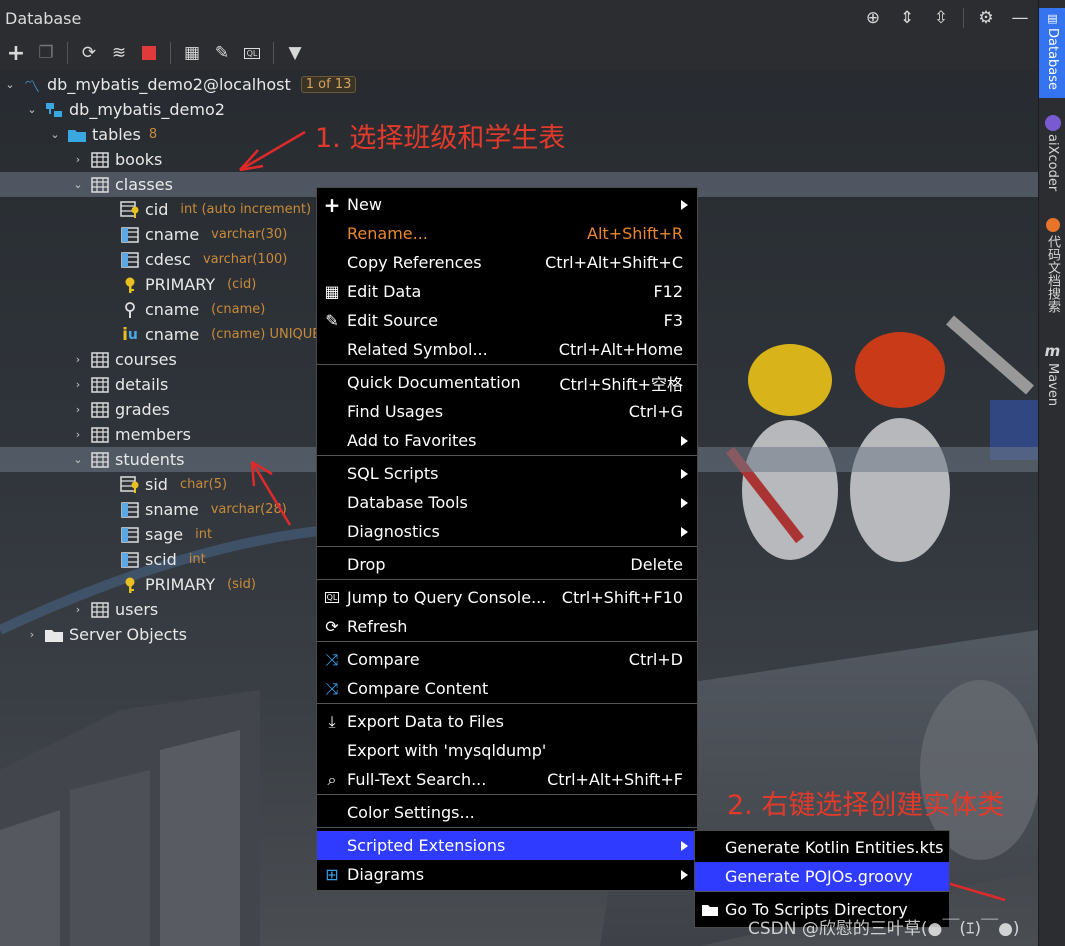  I want to click on right-tool-stripe: ▤ Database aiXcoder 代码文档搜索 m Maven, so click(1051, 473).